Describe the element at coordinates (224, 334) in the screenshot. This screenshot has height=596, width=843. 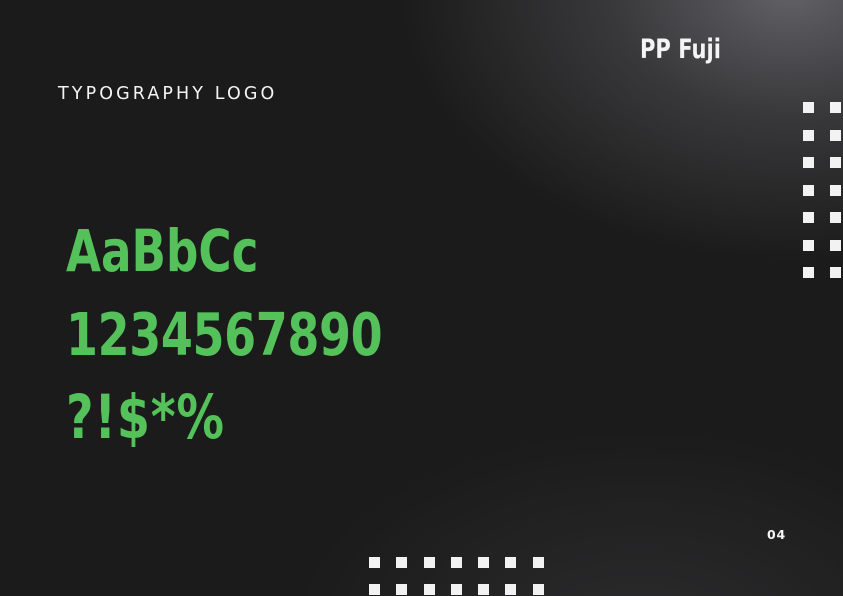
I see `specimen-digits: 1234567890` at that location.